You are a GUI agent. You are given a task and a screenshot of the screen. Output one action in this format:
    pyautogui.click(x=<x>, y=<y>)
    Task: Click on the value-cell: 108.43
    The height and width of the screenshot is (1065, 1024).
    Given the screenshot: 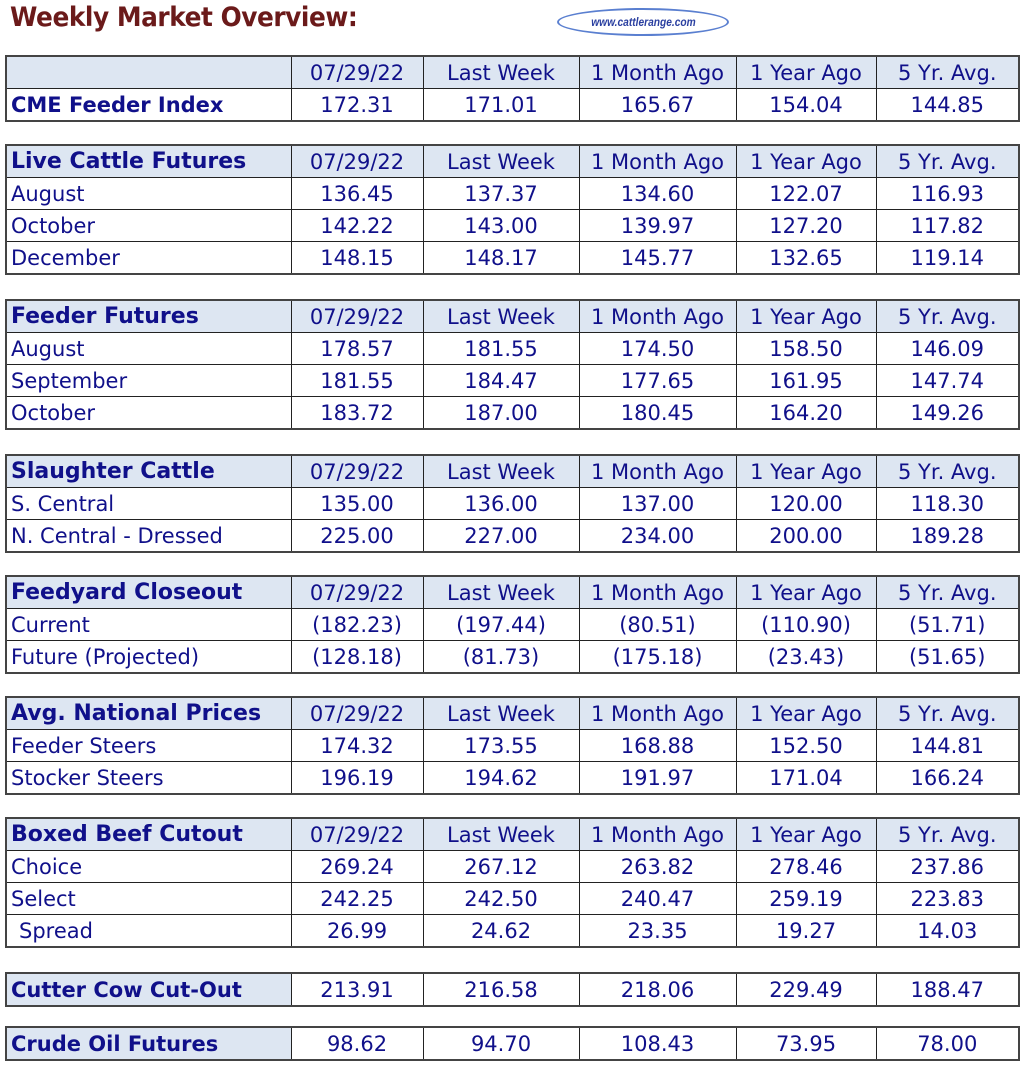 What is the action you would take?
    pyautogui.click(x=657, y=1043)
    